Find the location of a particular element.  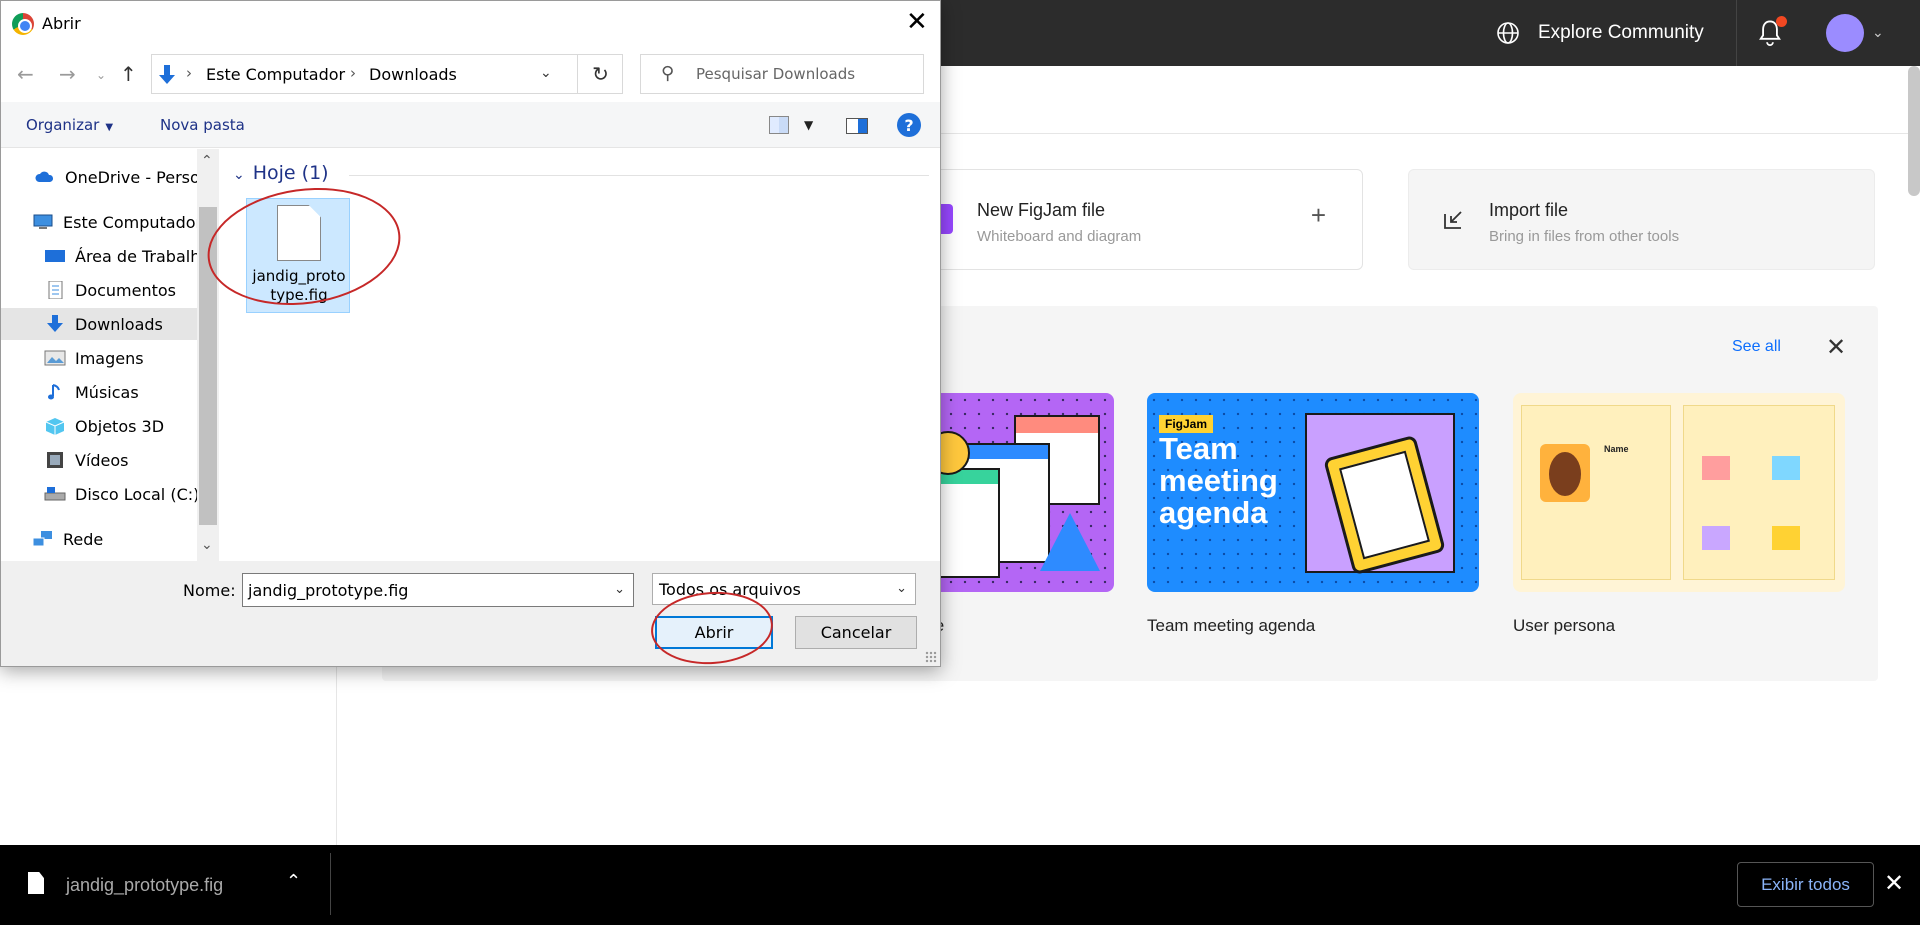

nav-item-label: Este Computador is located at coordinates (130, 222).